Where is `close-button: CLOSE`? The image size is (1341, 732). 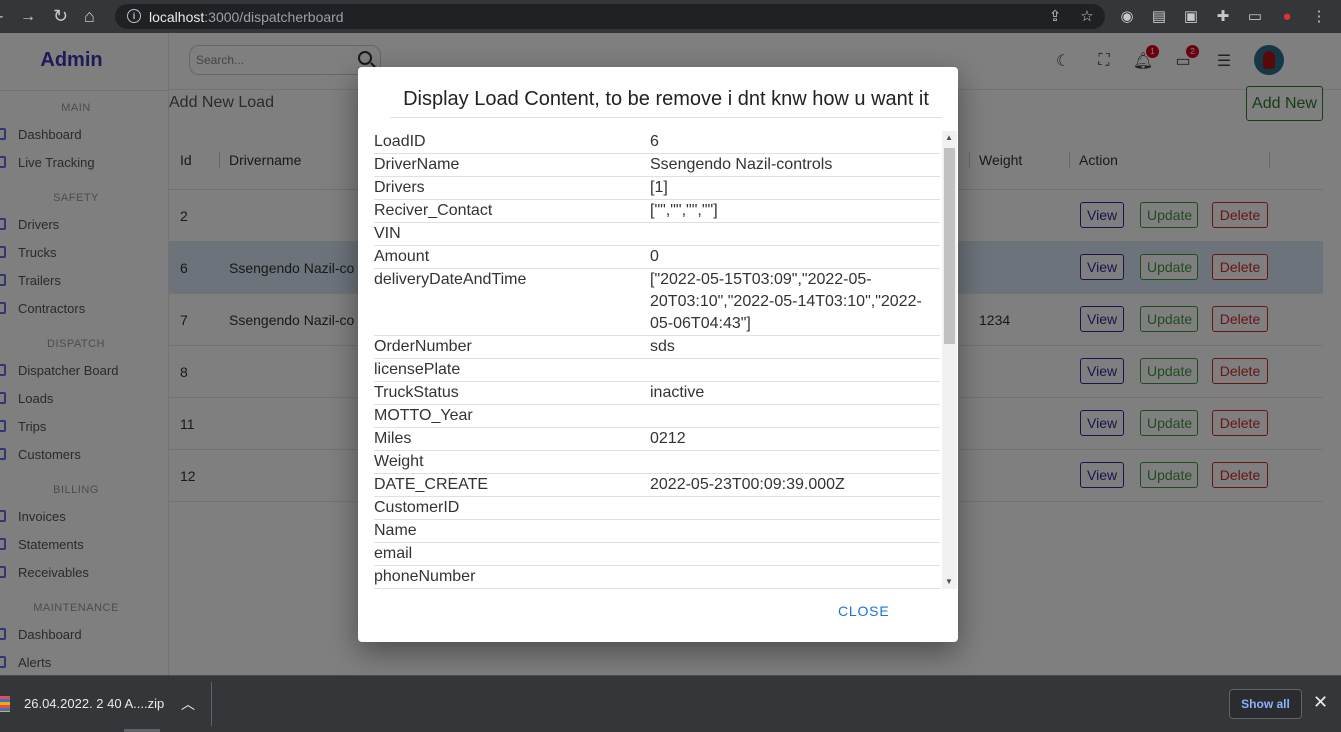
close-button: CLOSE is located at coordinates (863, 611).